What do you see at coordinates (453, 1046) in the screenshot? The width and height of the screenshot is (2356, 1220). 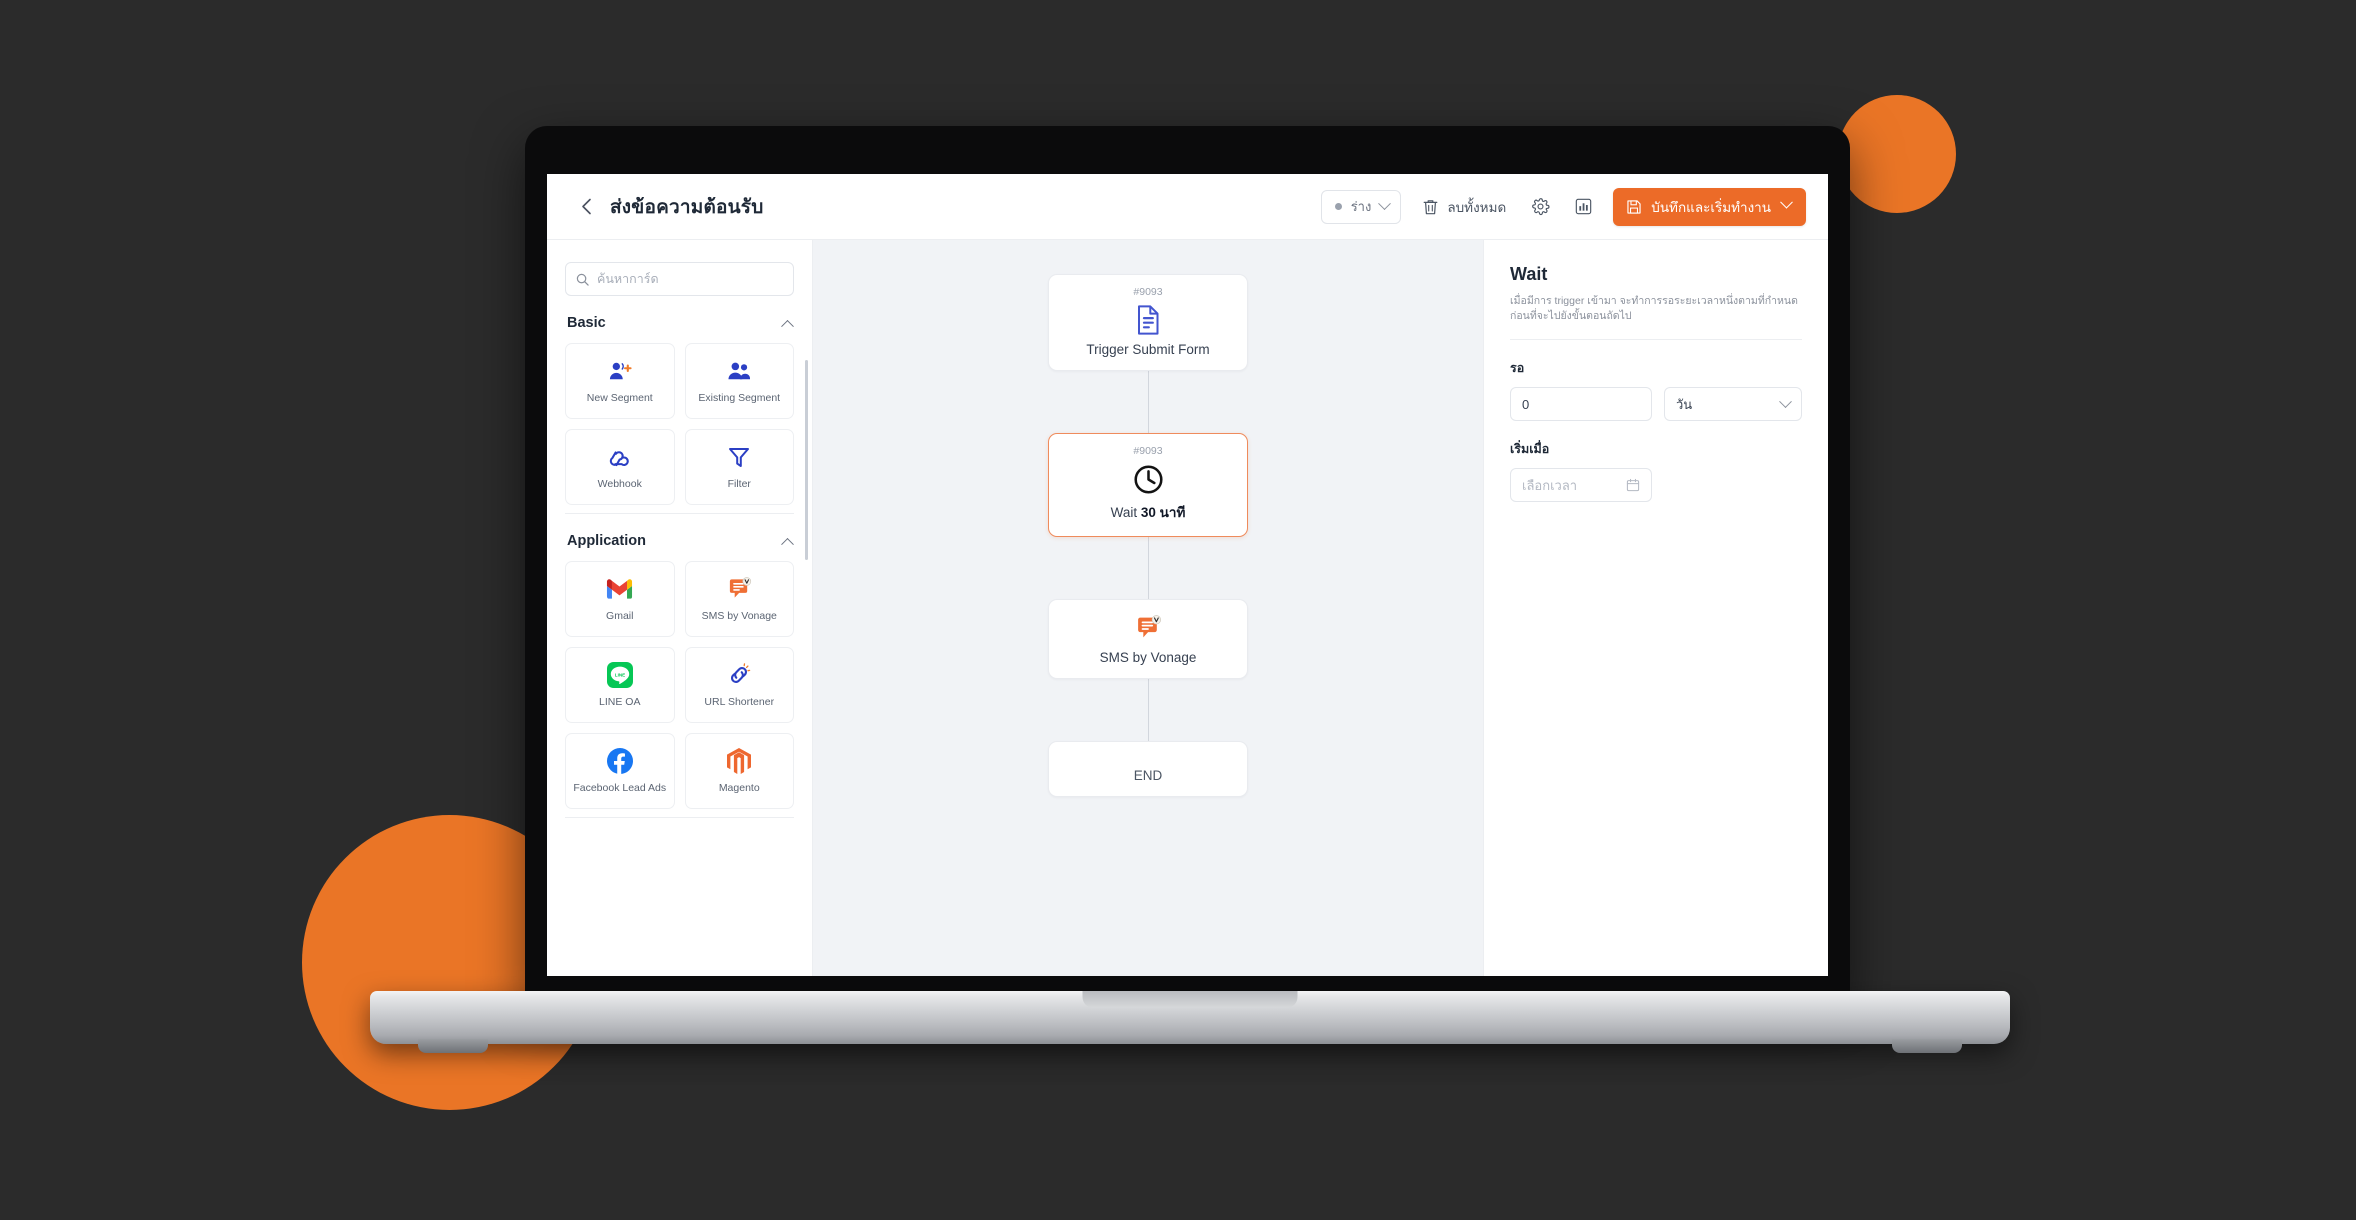 I see `laptop-foot-left` at bounding box center [453, 1046].